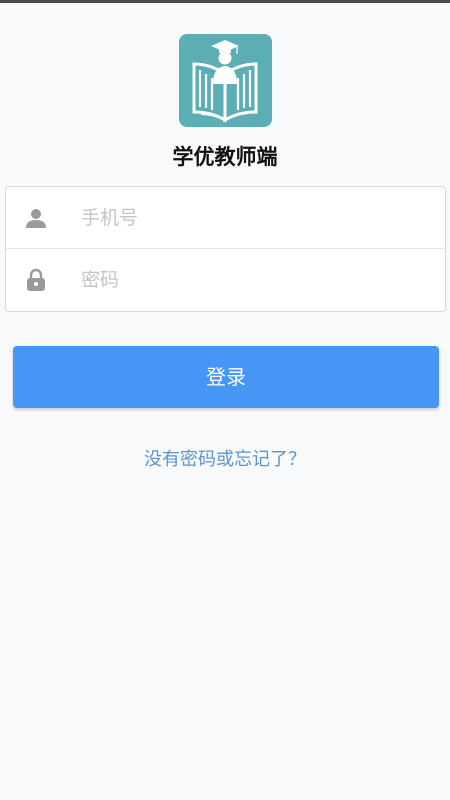 The height and width of the screenshot is (800, 450). Describe the element at coordinates (36, 280) in the screenshot. I see `lock-icon` at that location.